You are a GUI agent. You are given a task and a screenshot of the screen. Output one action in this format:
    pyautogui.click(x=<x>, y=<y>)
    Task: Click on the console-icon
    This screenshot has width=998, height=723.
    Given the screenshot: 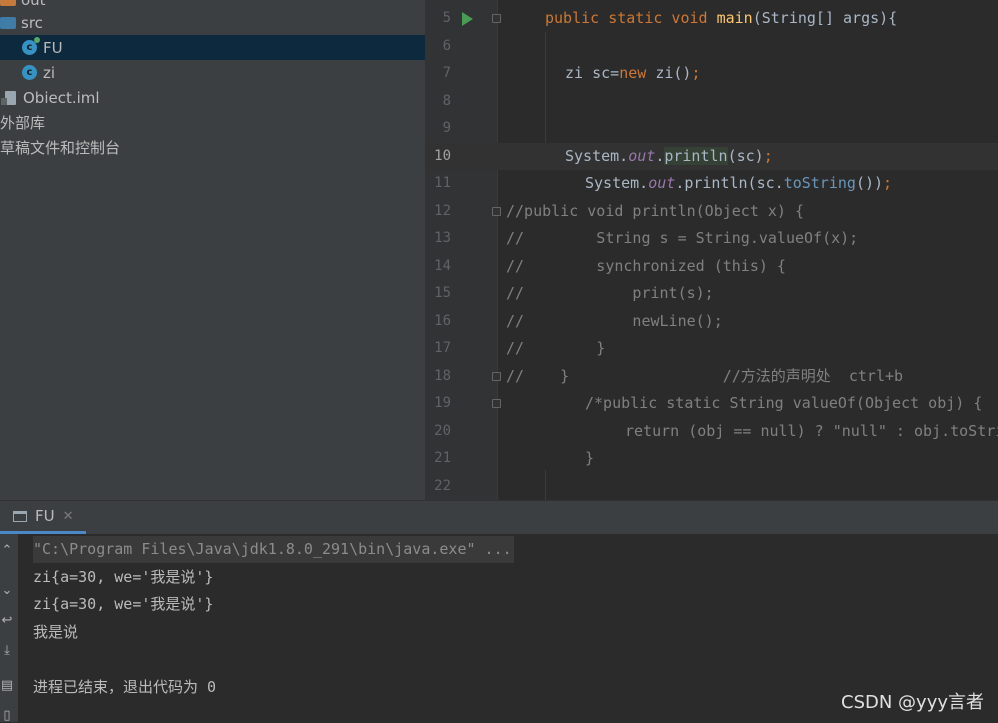 What is the action you would take?
    pyautogui.click(x=20, y=516)
    